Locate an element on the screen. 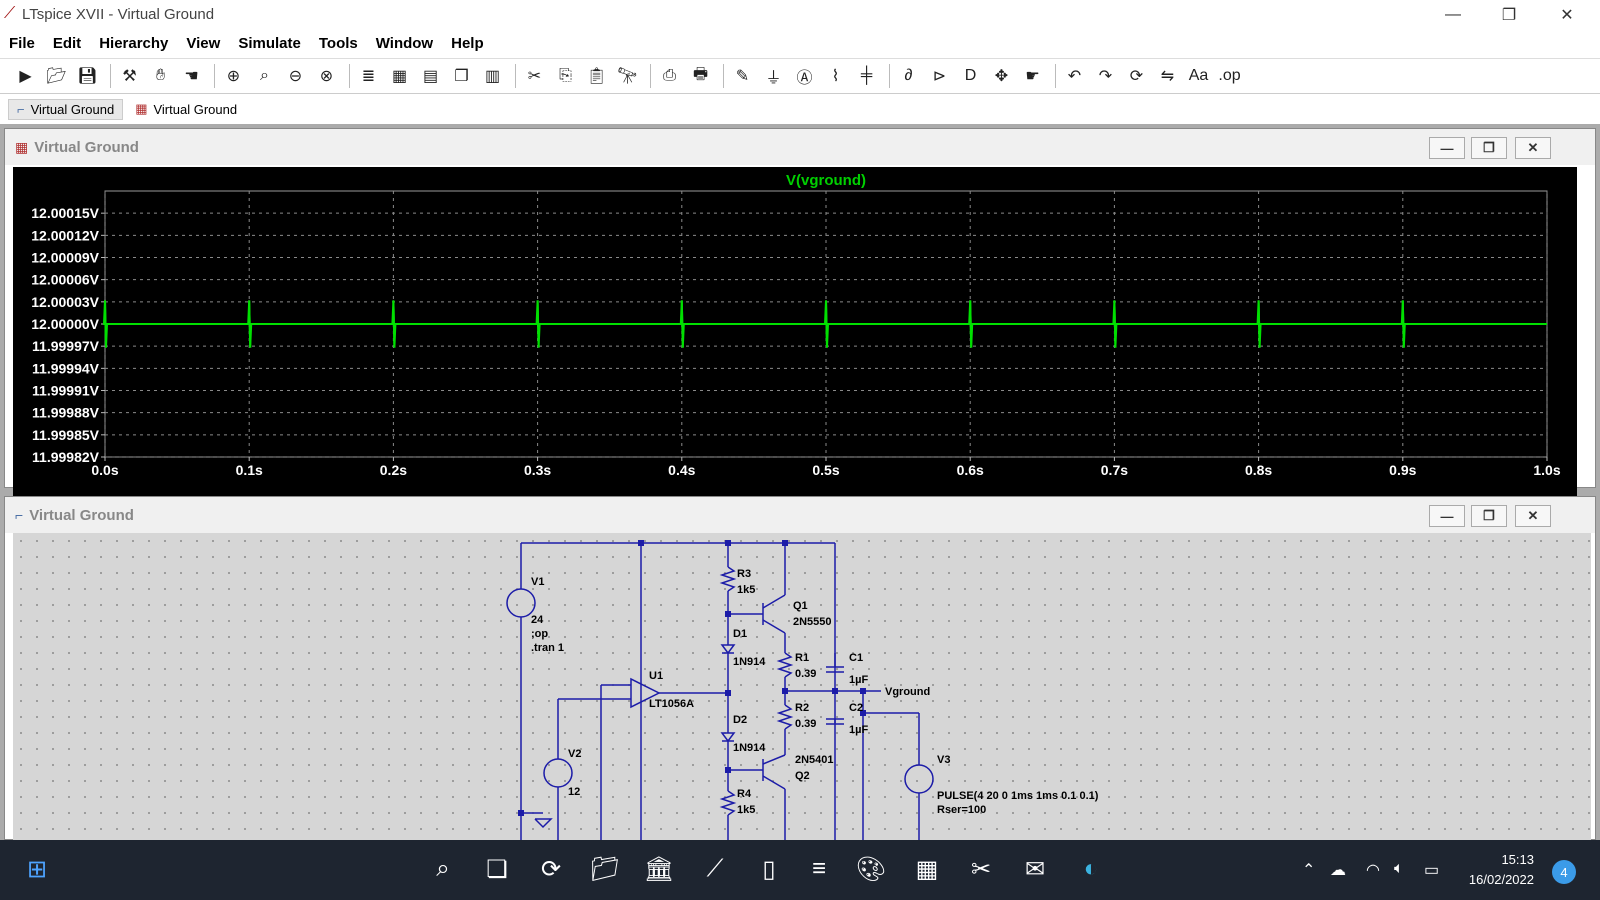 This screenshot has height=900, width=1600. edge-icon: ◐ is located at coordinates (1091, 869).